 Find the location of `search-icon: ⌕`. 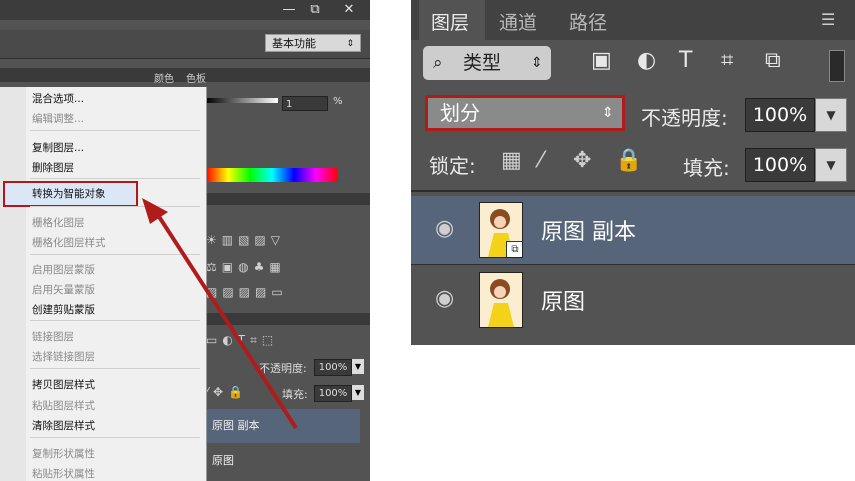

search-icon: ⌕ is located at coordinates (438, 63).